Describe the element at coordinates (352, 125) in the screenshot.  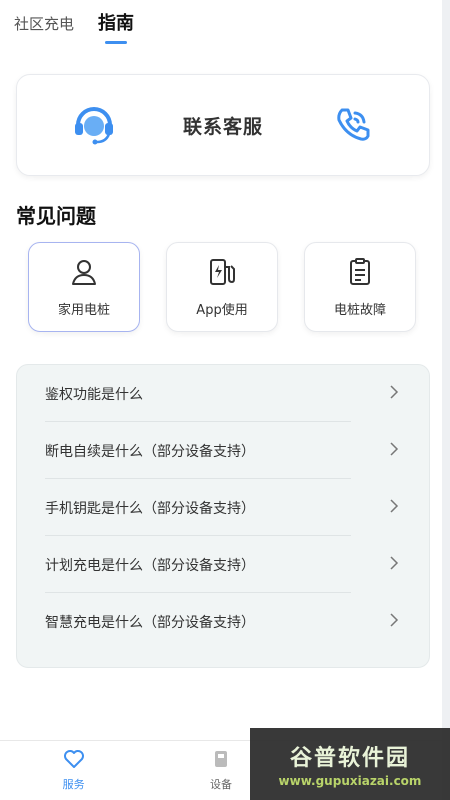
I see `phone-icon` at that location.